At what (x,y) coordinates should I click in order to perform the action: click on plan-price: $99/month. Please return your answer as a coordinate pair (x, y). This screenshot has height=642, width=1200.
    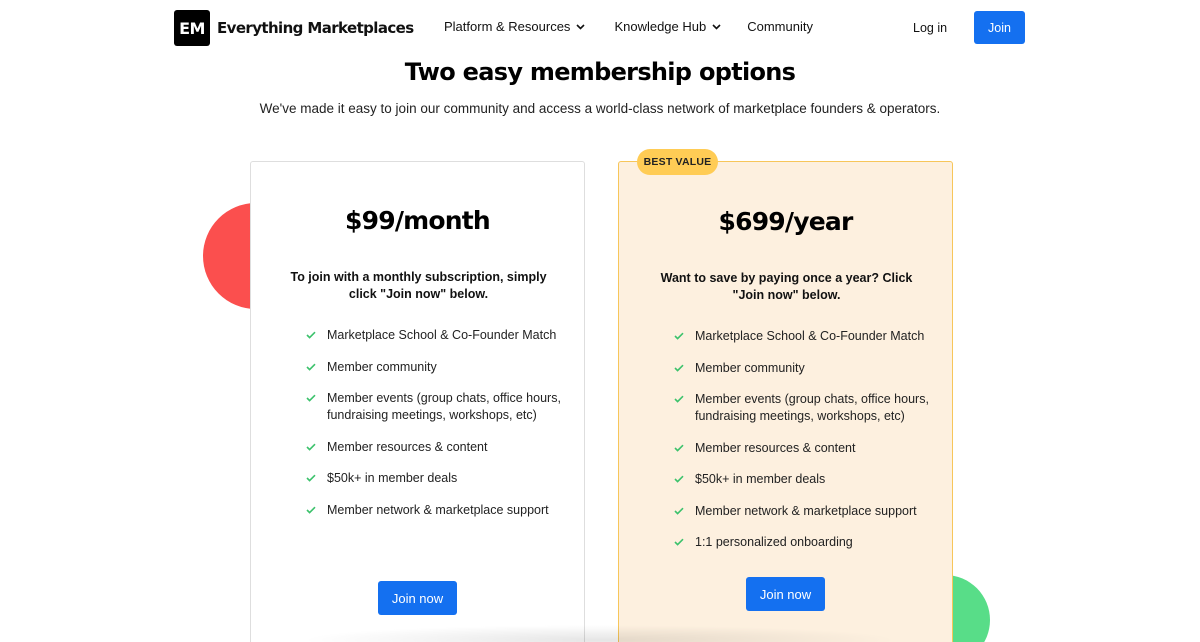
    Looking at the image, I should click on (418, 220).